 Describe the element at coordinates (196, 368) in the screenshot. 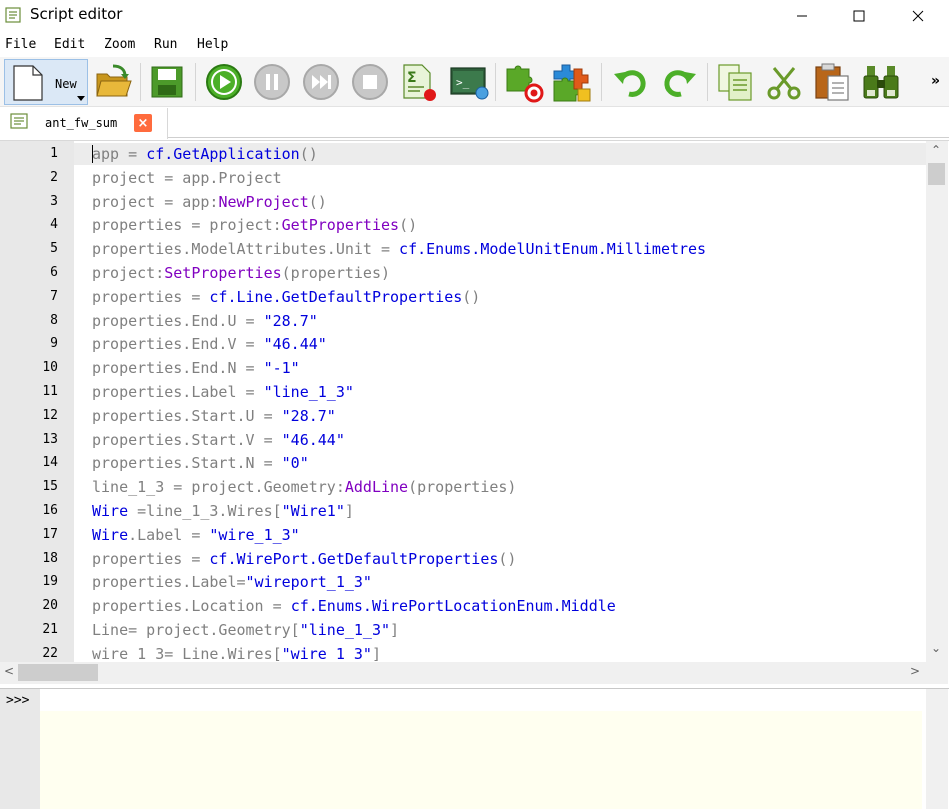

I see `code-line: properties.End.N = "-1"` at that location.